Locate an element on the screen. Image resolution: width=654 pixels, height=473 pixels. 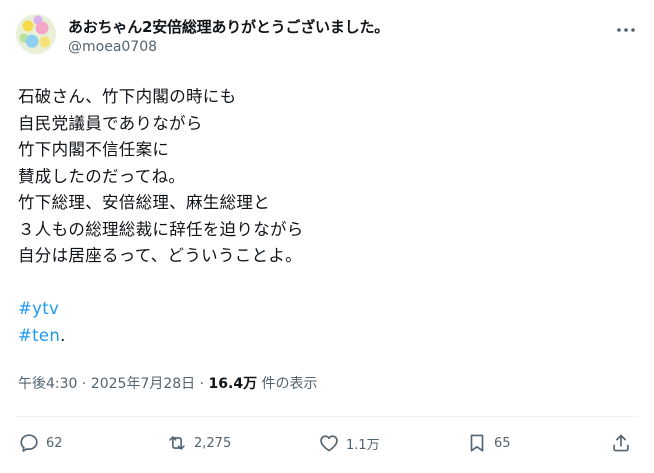
divider is located at coordinates (327, 416).